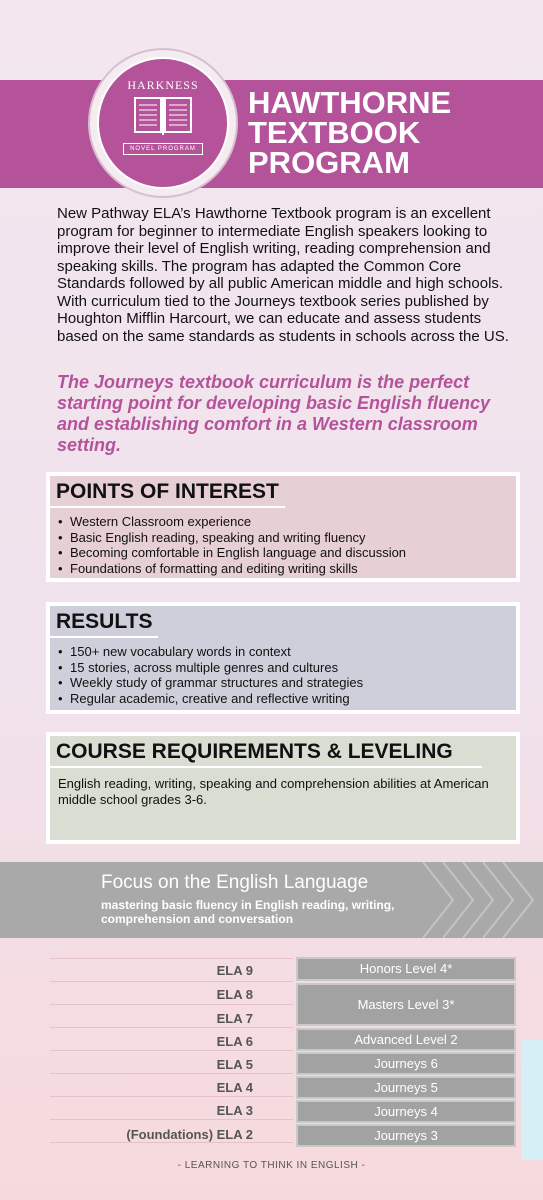 This screenshot has width=543, height=1200. Describe the element at coordinates (163, 116) in the screenshot. I see `book-icon` at that location.